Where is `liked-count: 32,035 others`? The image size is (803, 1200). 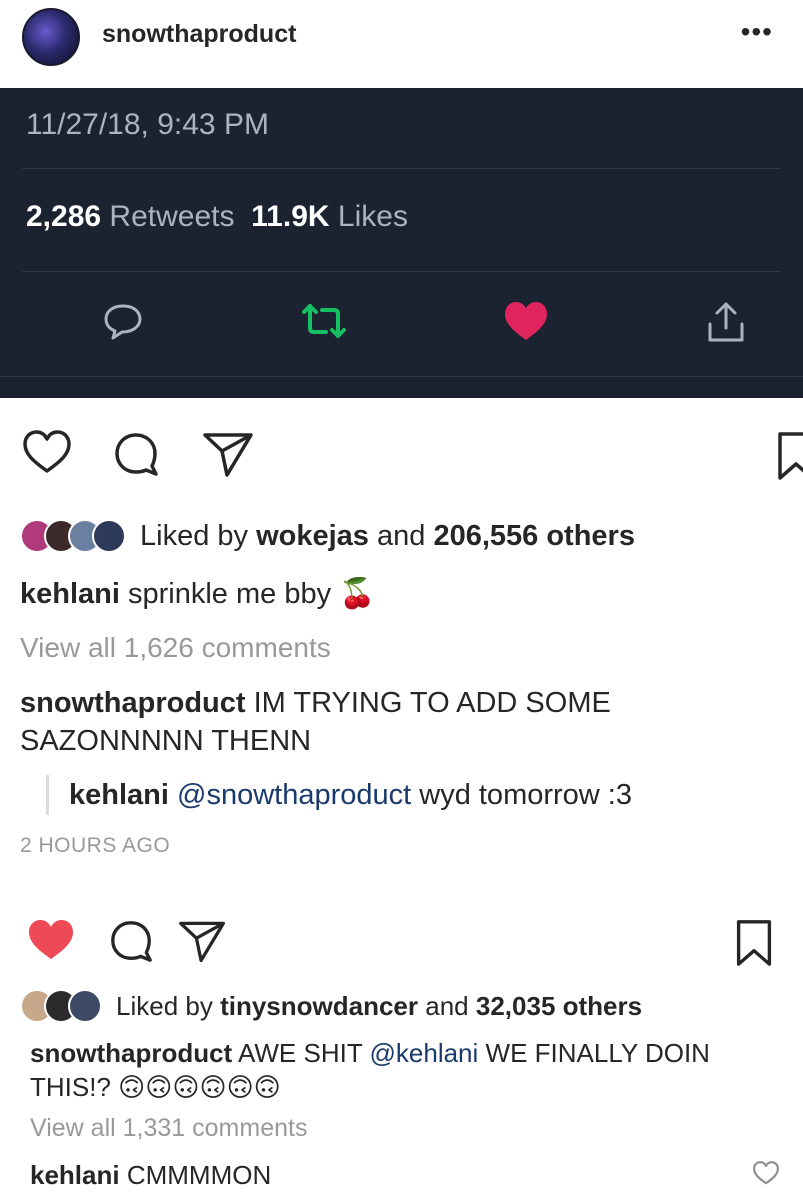 liked-count: 32,035 others is located at coordinates (559, 1006).